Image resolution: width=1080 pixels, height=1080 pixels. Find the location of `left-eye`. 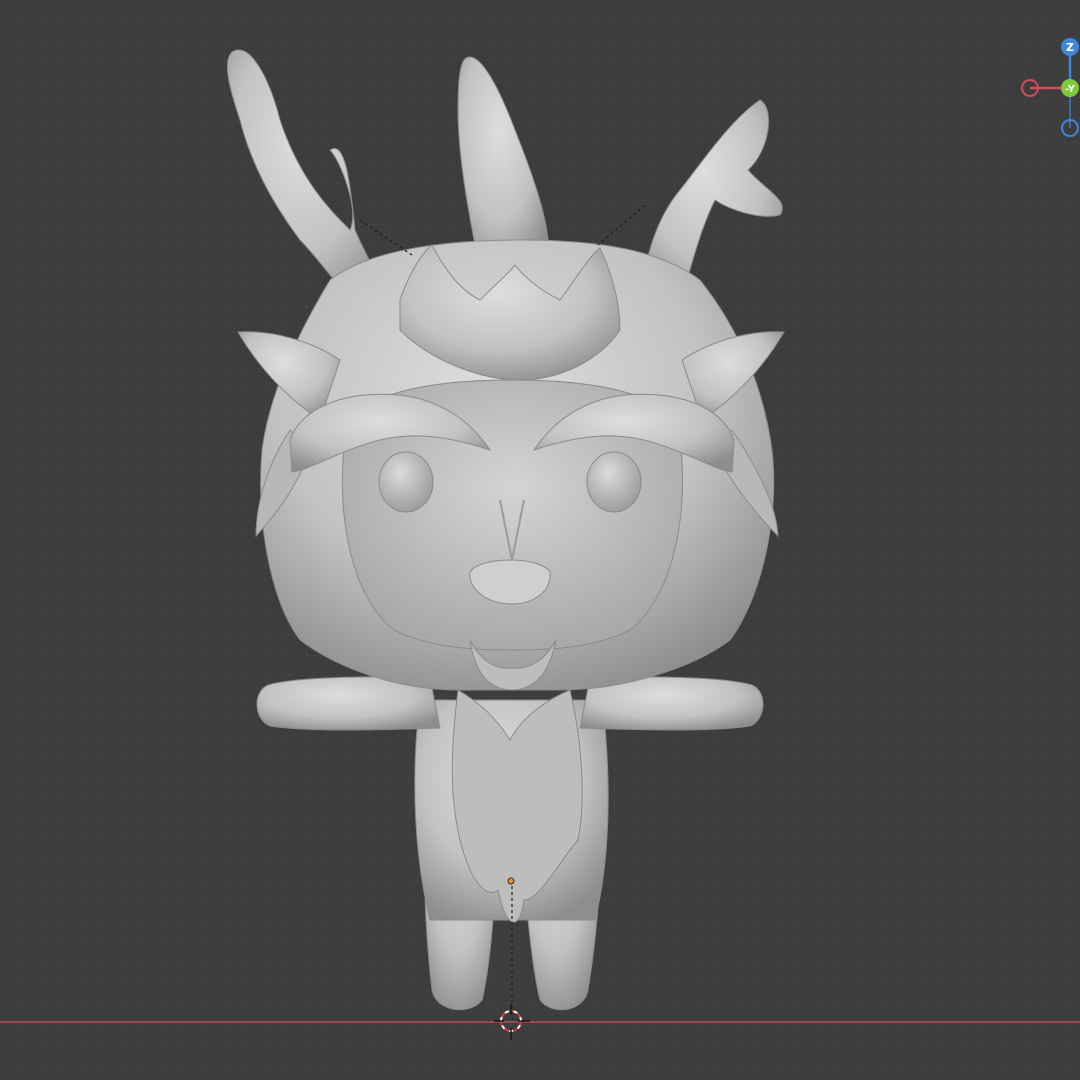

left-eye is located at coordinates (406, 482).